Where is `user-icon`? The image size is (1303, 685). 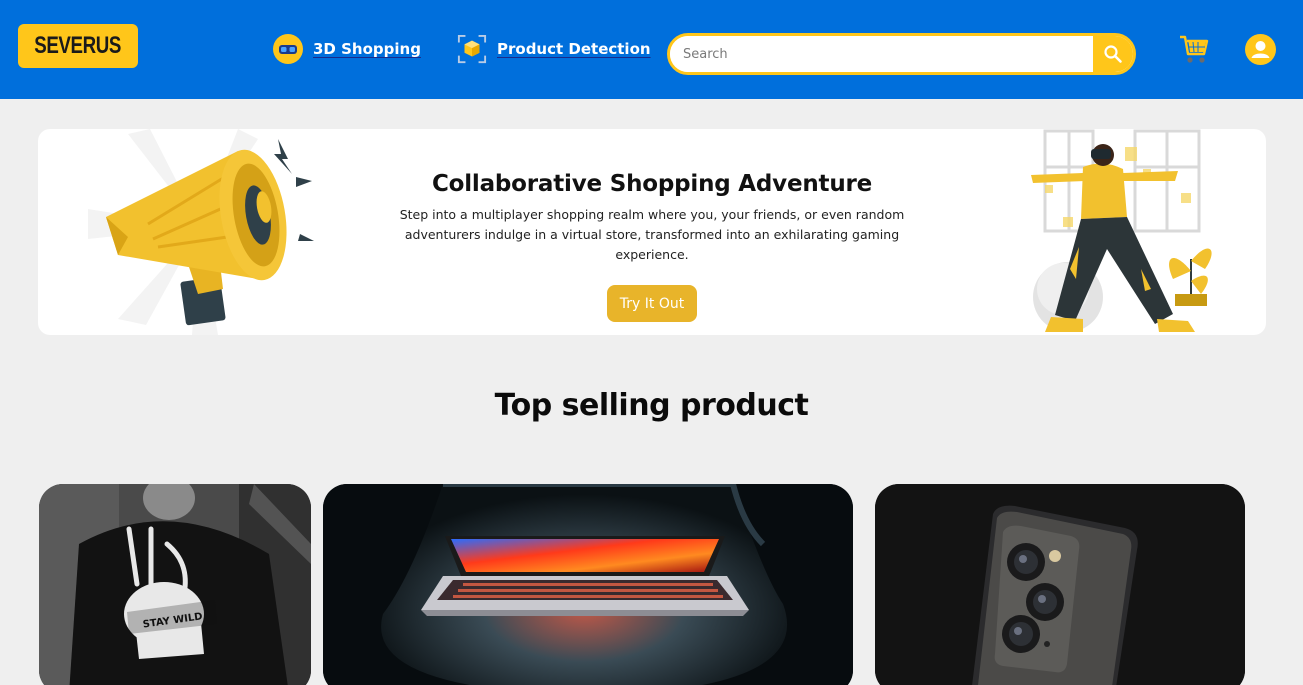
user-icon is located at coordinates (1260, 49).